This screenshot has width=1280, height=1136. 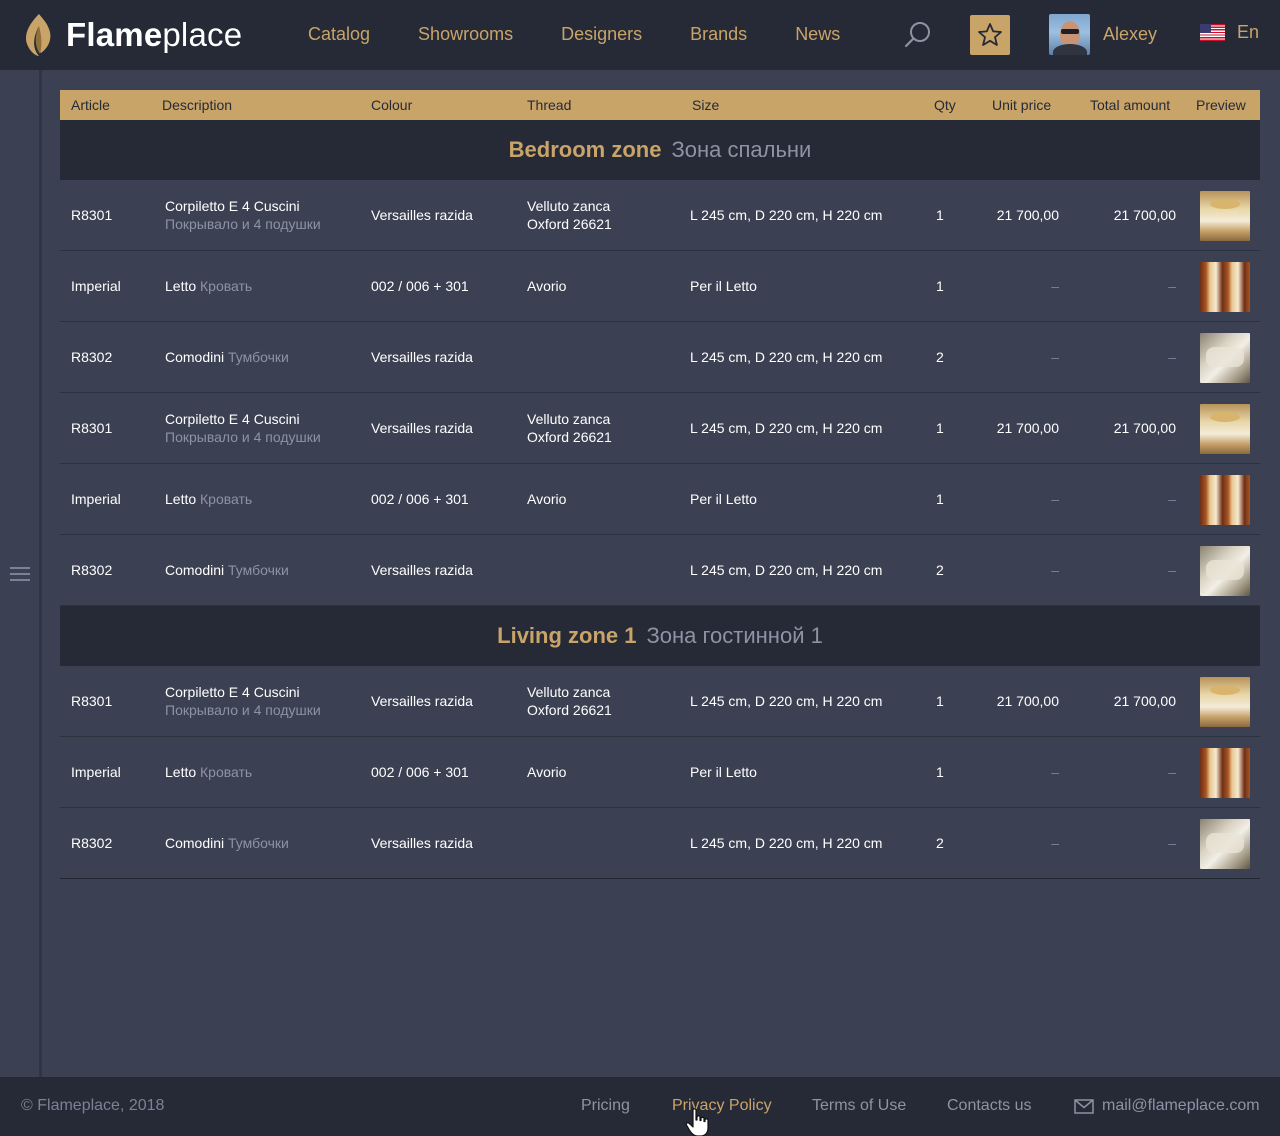 I want to click on copyright: © Flameplace, 2018, so click(x=93, y=1105).